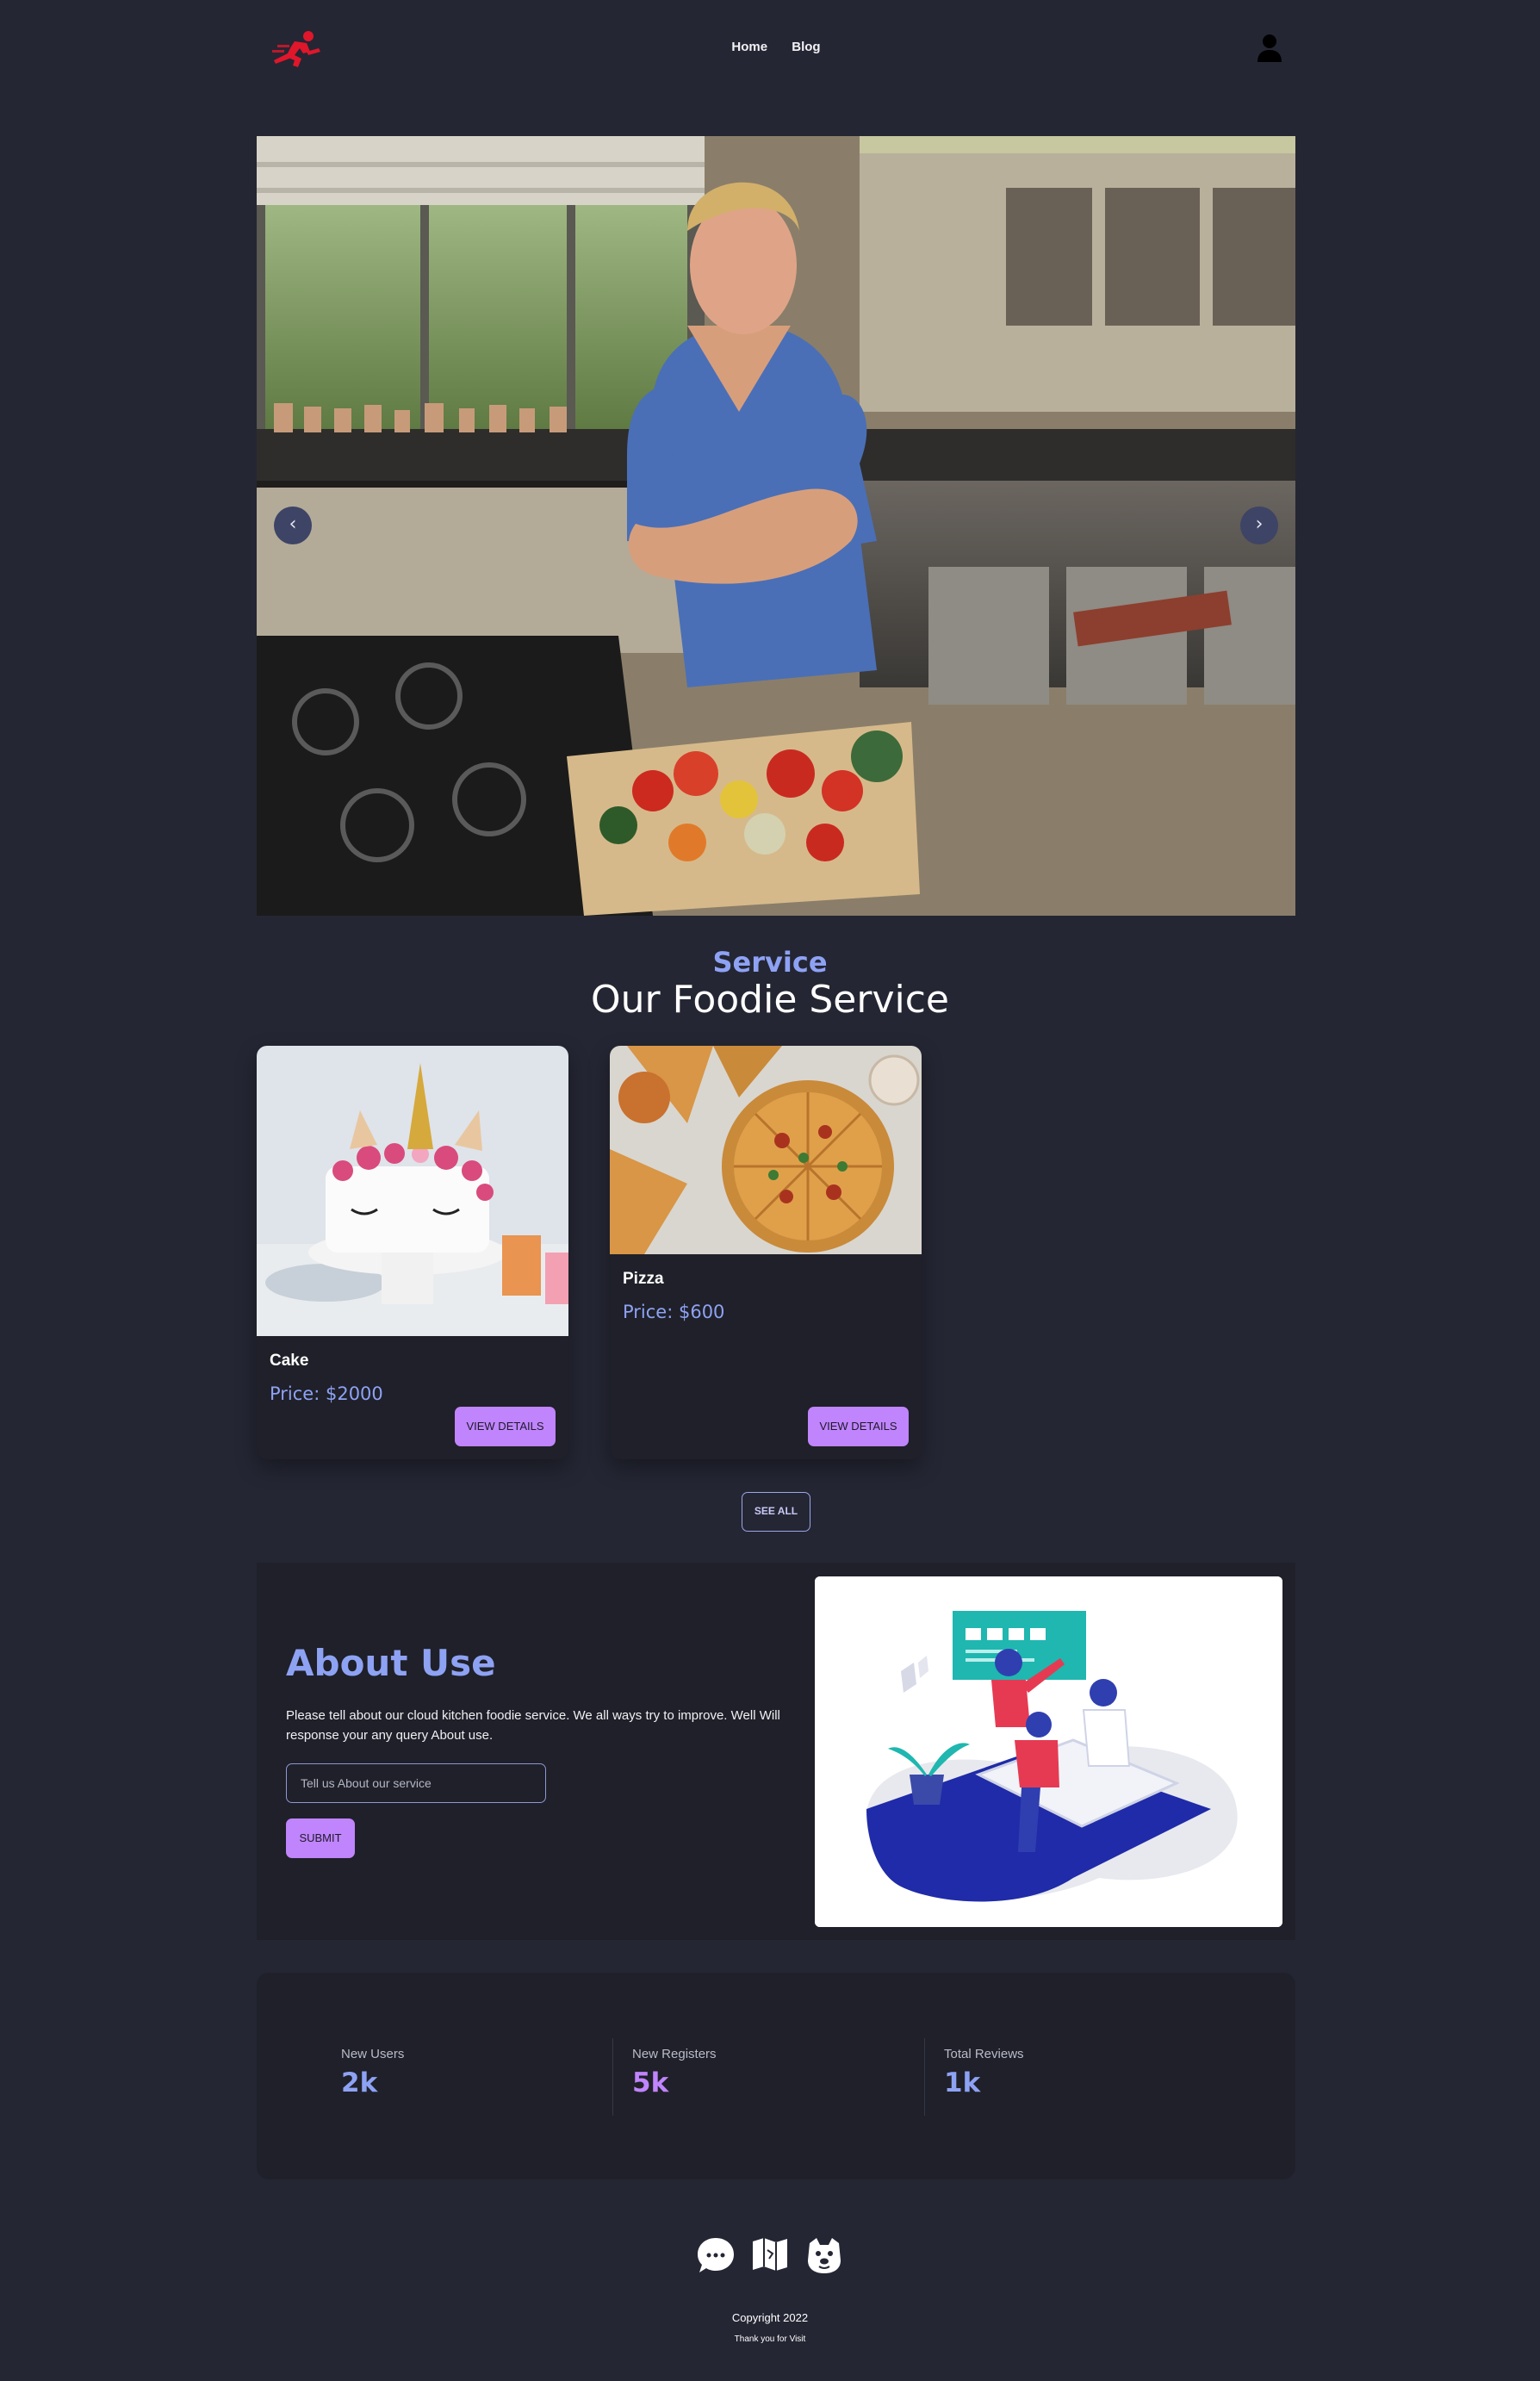 The height and width of the screenshot is (2381, 1540). Describe the element at coordinates (644, 1279) in the screenshot. I see `card-name: Pizza` at that location.